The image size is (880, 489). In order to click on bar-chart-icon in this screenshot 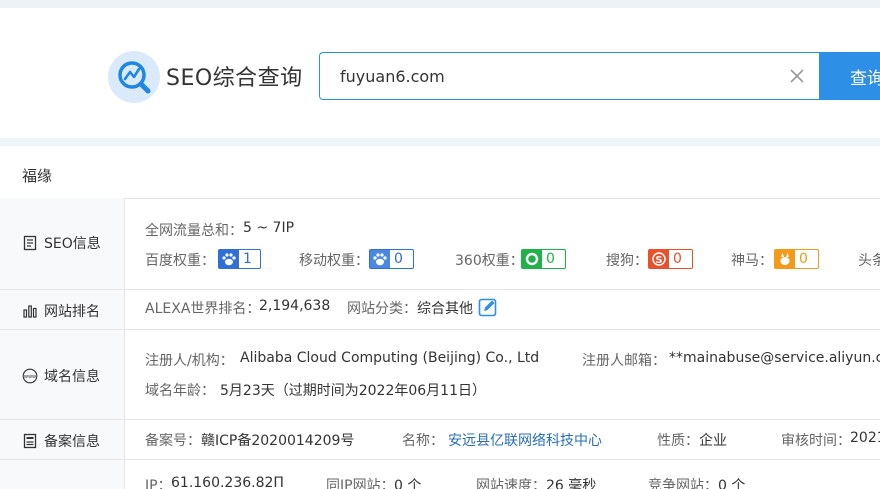, I will do `click(30, 311)`.